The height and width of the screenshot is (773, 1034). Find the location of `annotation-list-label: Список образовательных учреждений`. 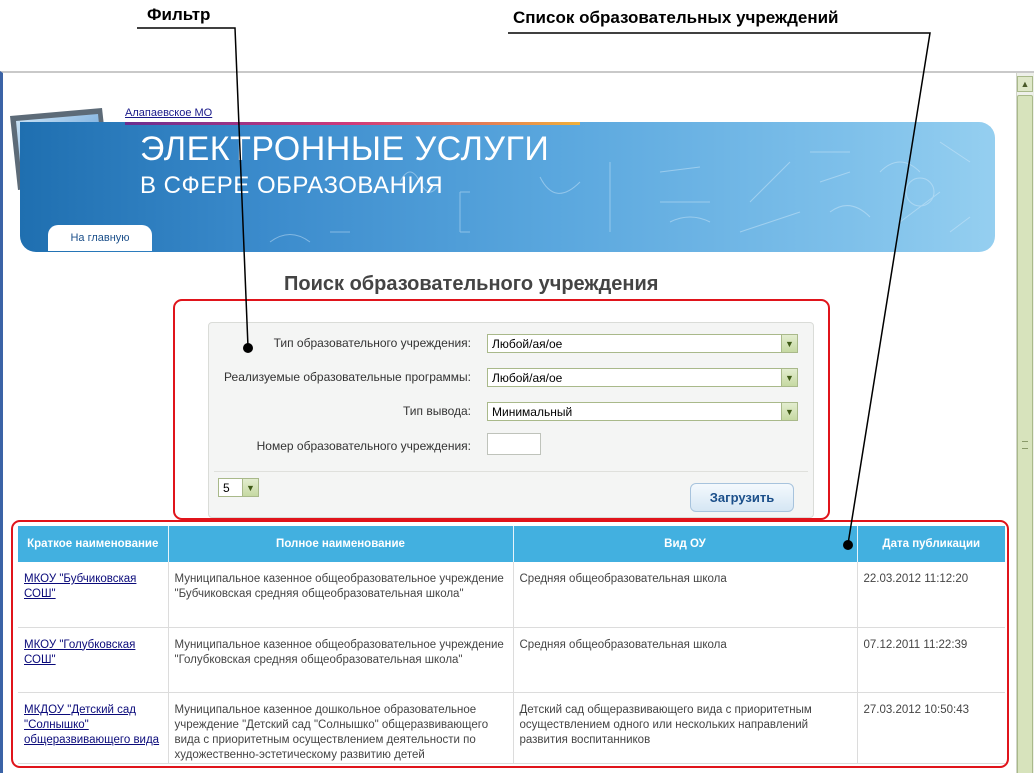

annotation-list-label: Список образовательных учреждений is located at coordinates (676, 17).